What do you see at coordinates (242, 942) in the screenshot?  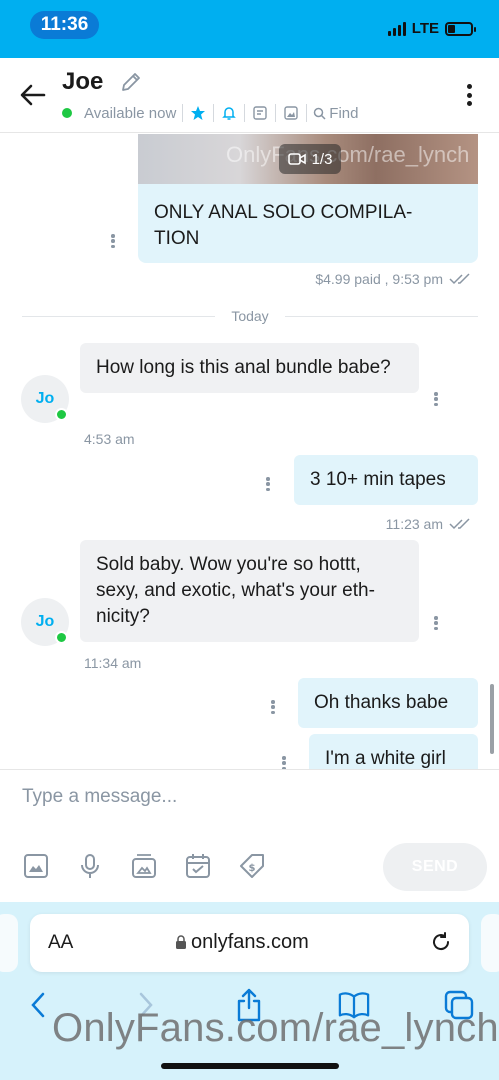 I see `url-display: onlyfans.com` at bounding box center [242, 942].